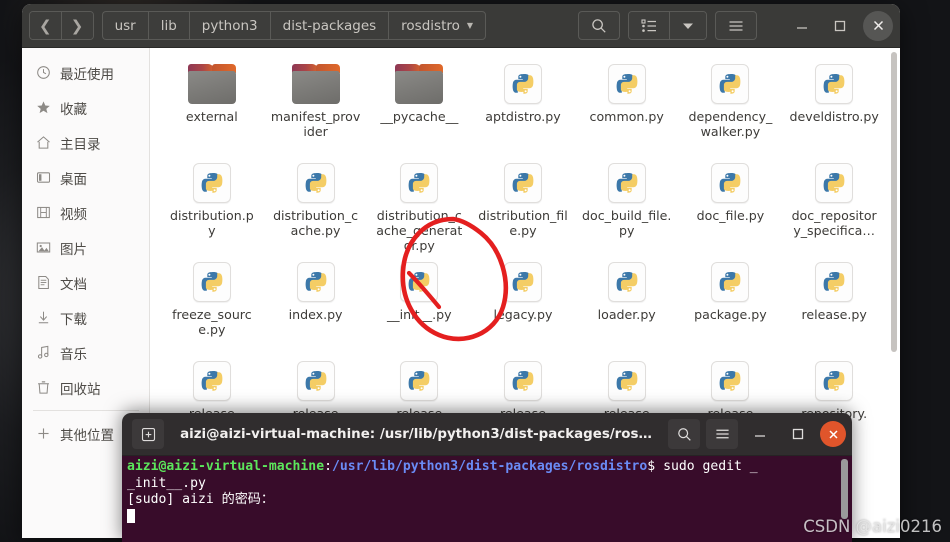  Describe the element at coordinates (419, 107) in the screenshot. I see `folder-item: __pycache__` at that location.